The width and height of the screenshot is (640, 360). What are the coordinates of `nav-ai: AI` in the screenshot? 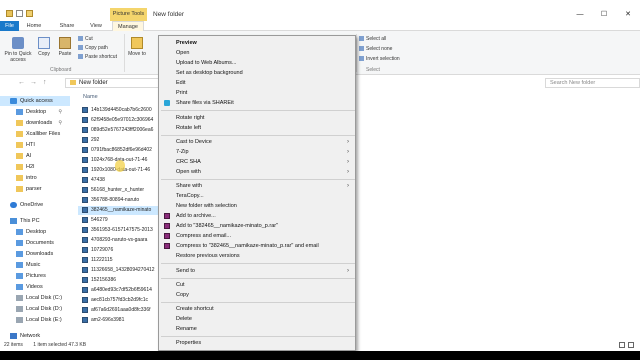 It's located at (35, 156).